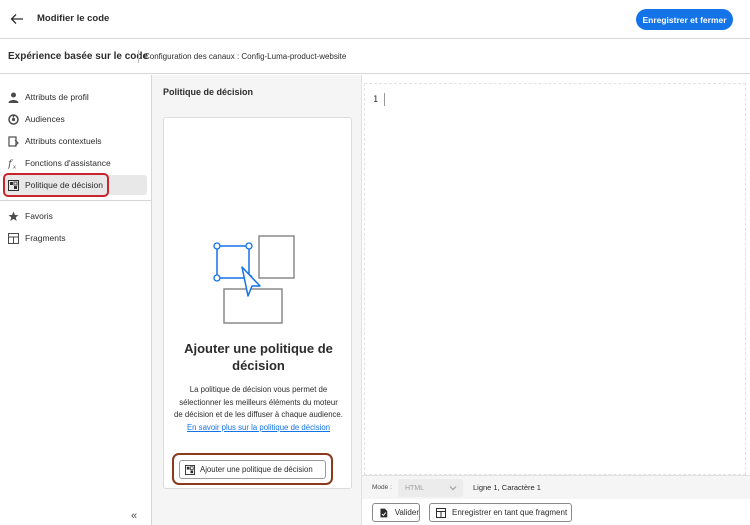  Describe the element at coordinates (138, 56) in the screenshot. I see `divider` at that location.